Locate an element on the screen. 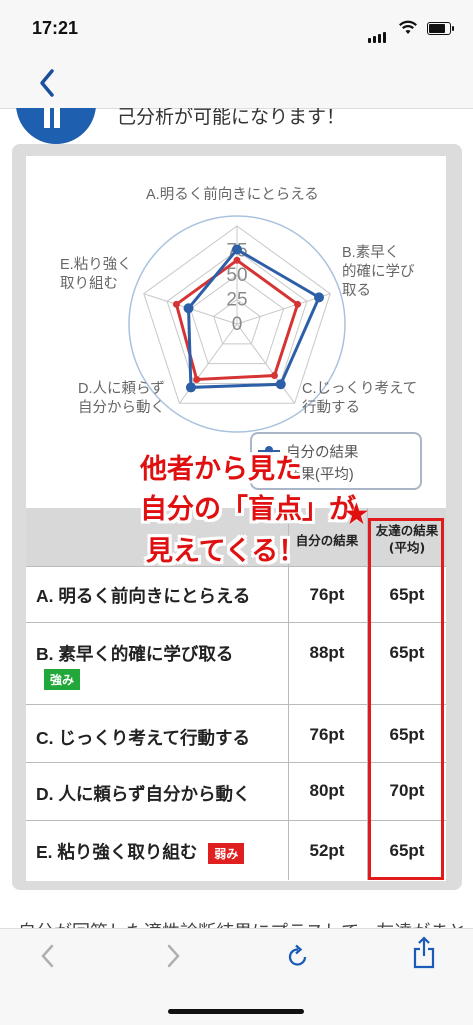 The image size is (473, 1025). logo-icon-bars is located at coordinates (47, 118).